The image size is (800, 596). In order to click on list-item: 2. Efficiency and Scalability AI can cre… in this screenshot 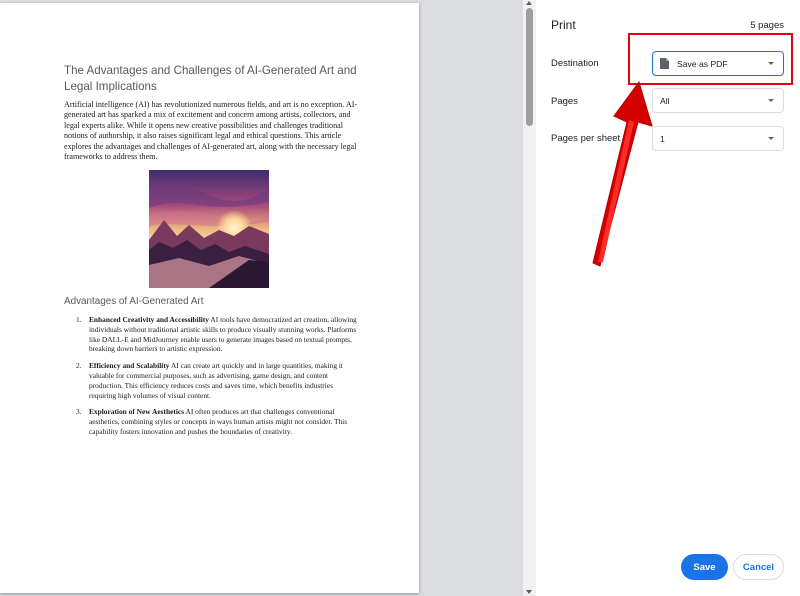, I will do `click(217, 380)`.